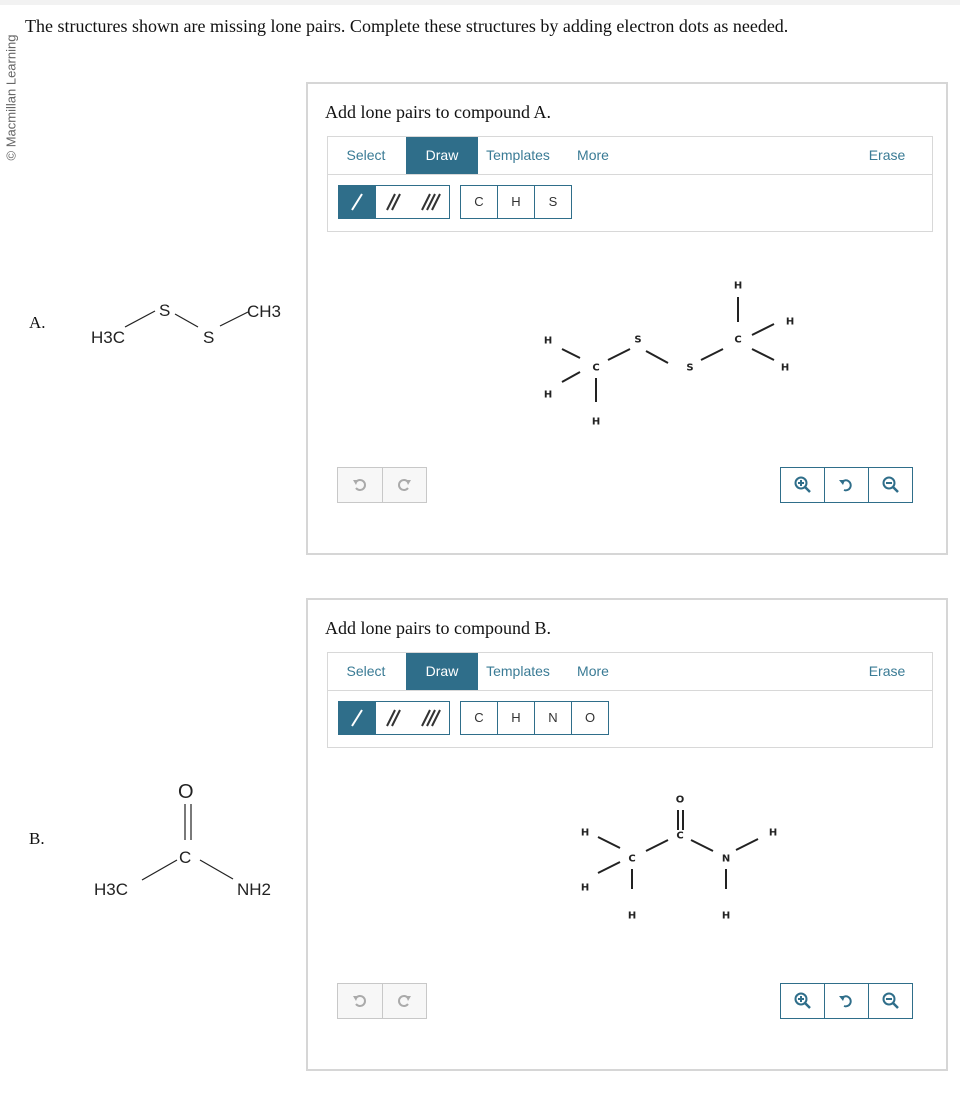  I want to click on ref-c-label: C, so click(185, 857).